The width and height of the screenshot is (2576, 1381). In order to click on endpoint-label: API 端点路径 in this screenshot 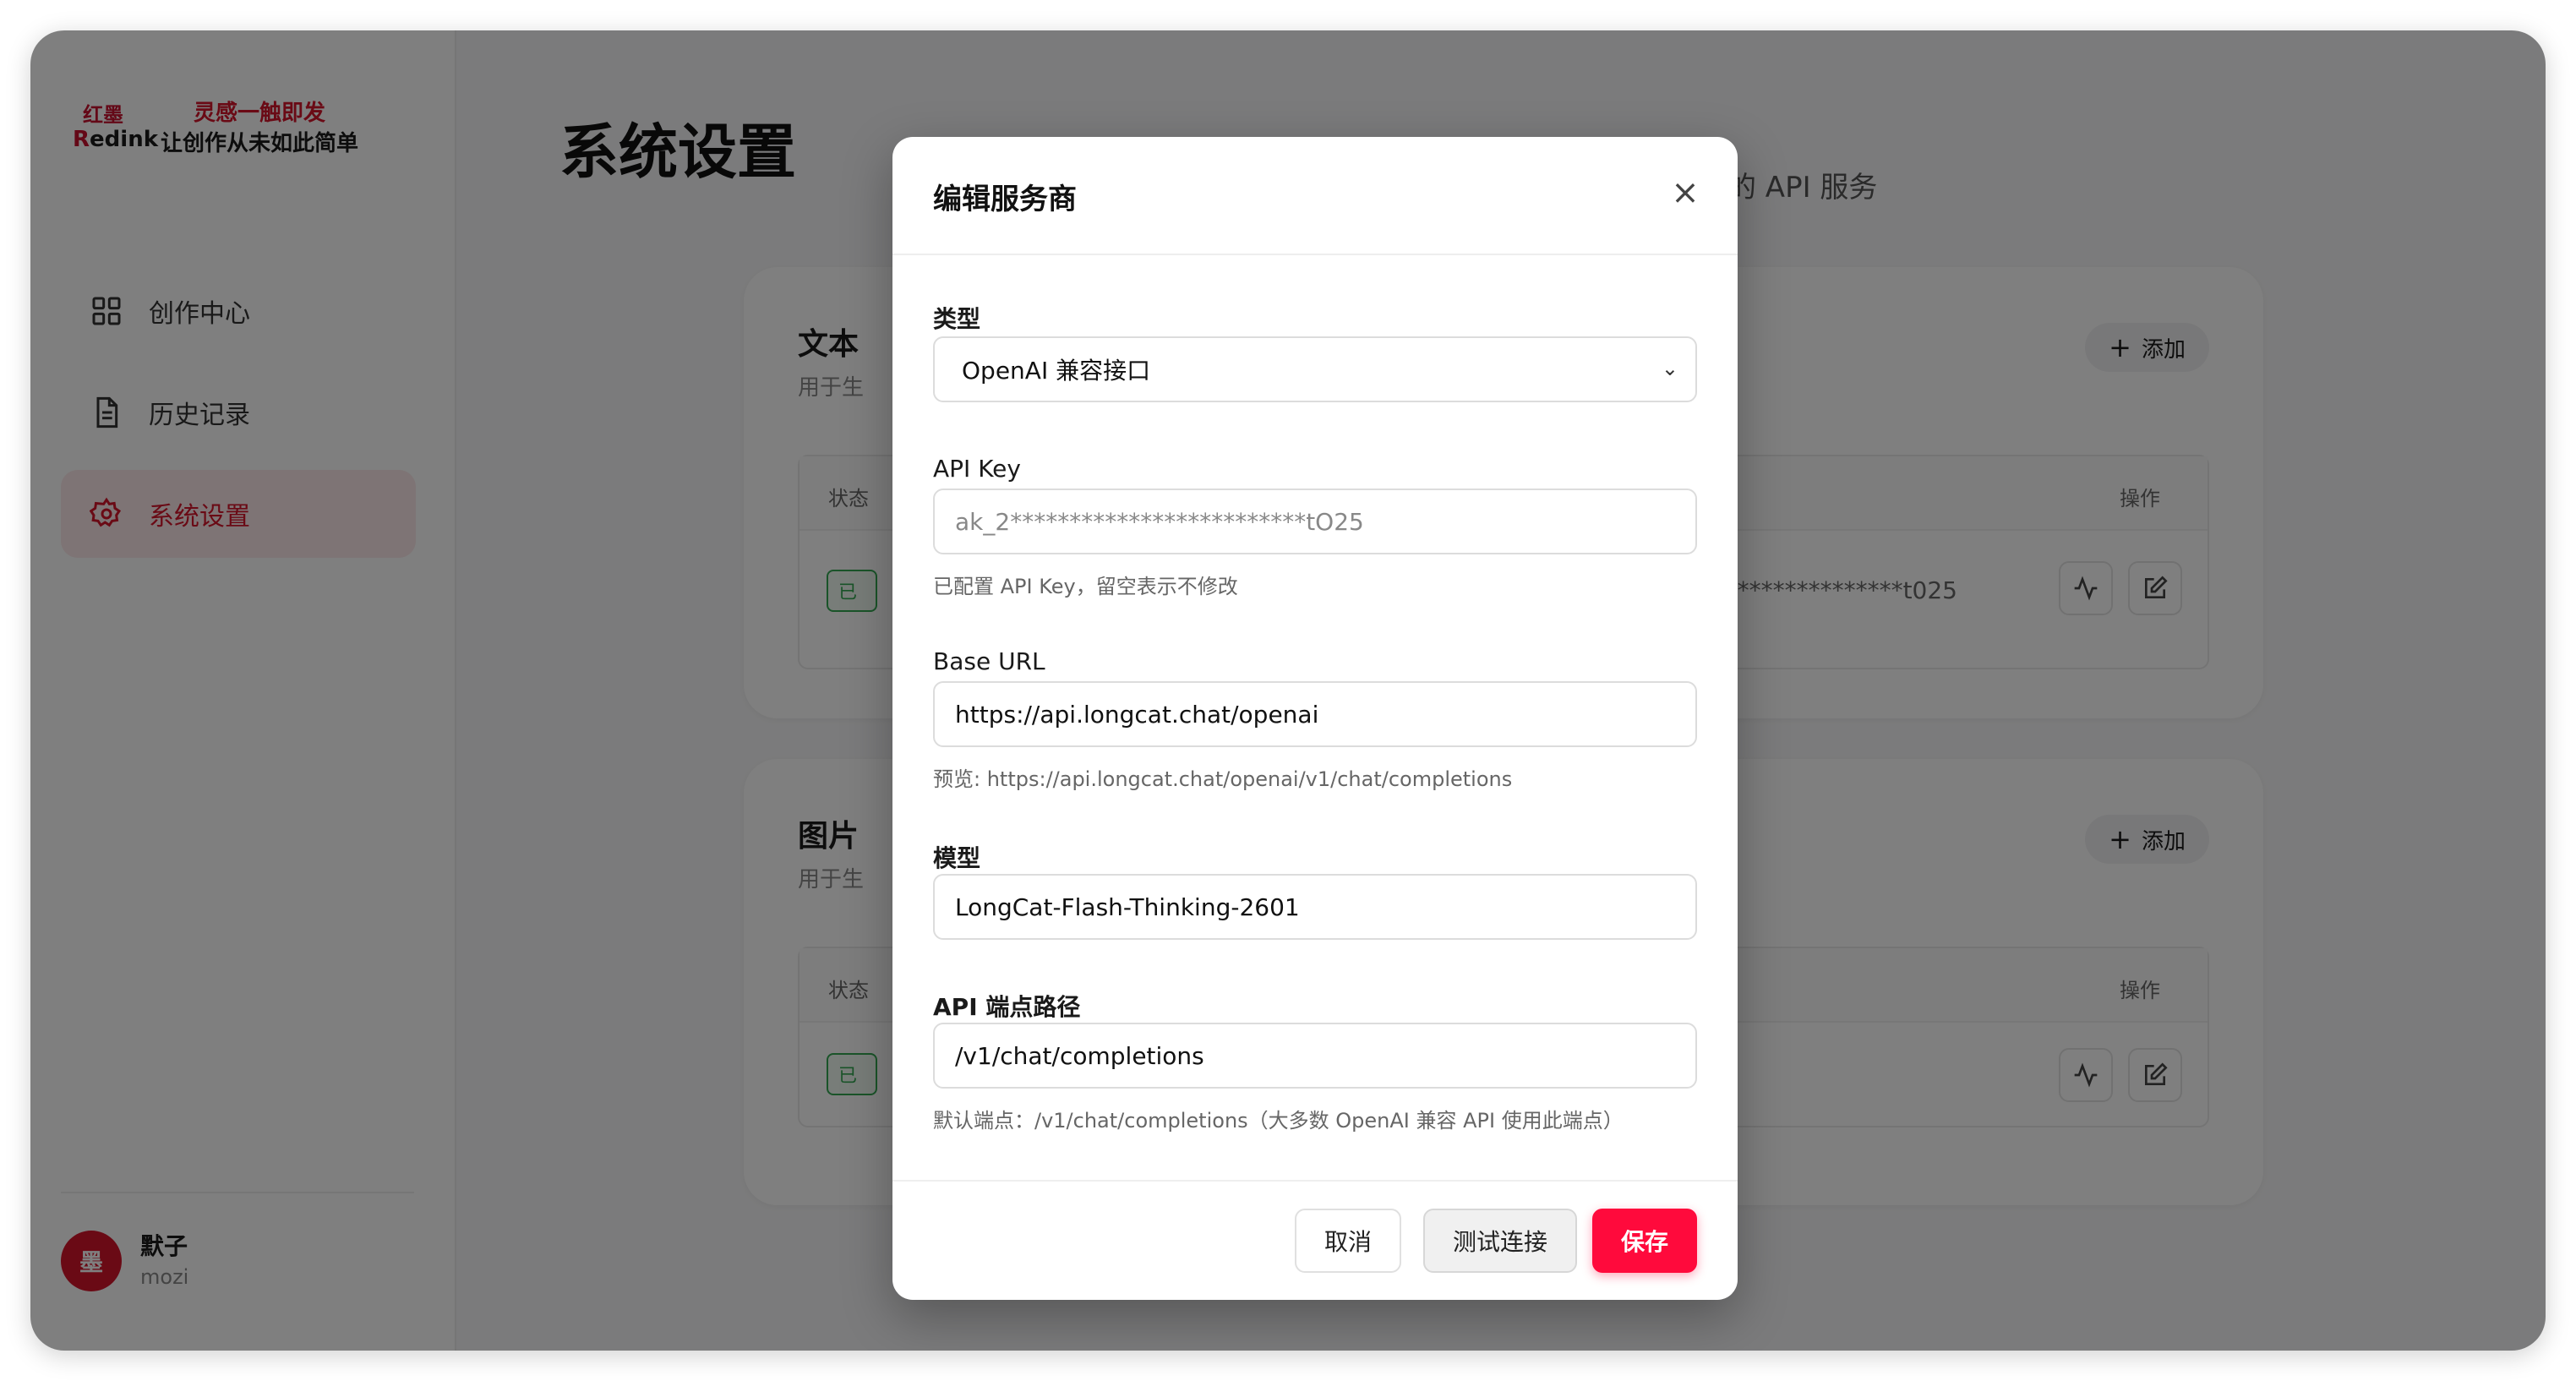, I will do `click(1007, 1007)`.